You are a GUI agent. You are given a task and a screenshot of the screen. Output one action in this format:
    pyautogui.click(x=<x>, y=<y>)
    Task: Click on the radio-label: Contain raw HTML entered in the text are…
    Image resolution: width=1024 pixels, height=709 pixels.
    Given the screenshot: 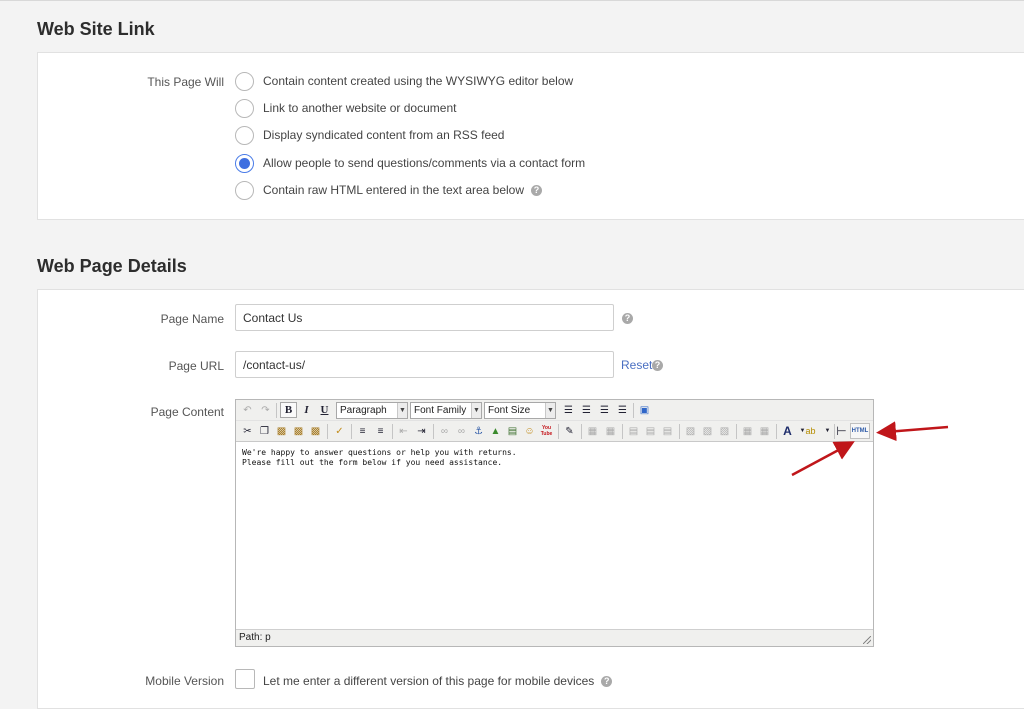 What is the action you would take?
    pyautogui.click(x=394, y=190)
    